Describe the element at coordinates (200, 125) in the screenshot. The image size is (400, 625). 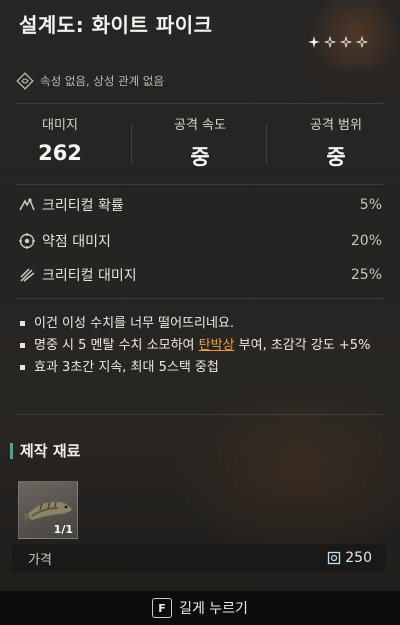
I see `stat-label: 공격 속도` at that location.